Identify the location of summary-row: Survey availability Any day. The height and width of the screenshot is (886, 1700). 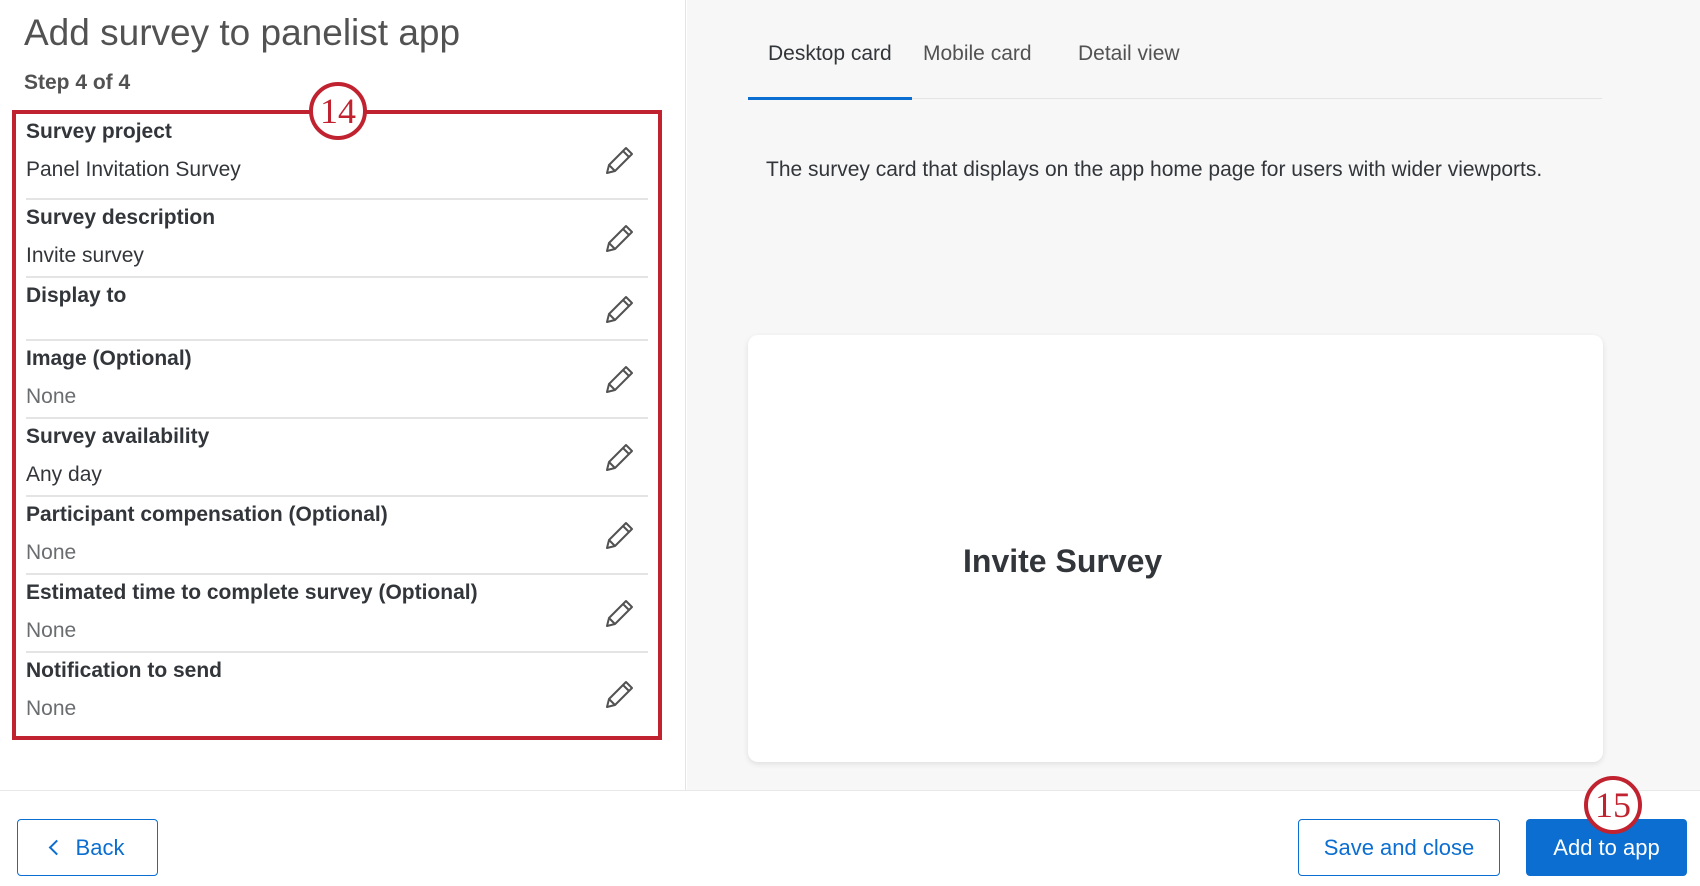
(337, 458).